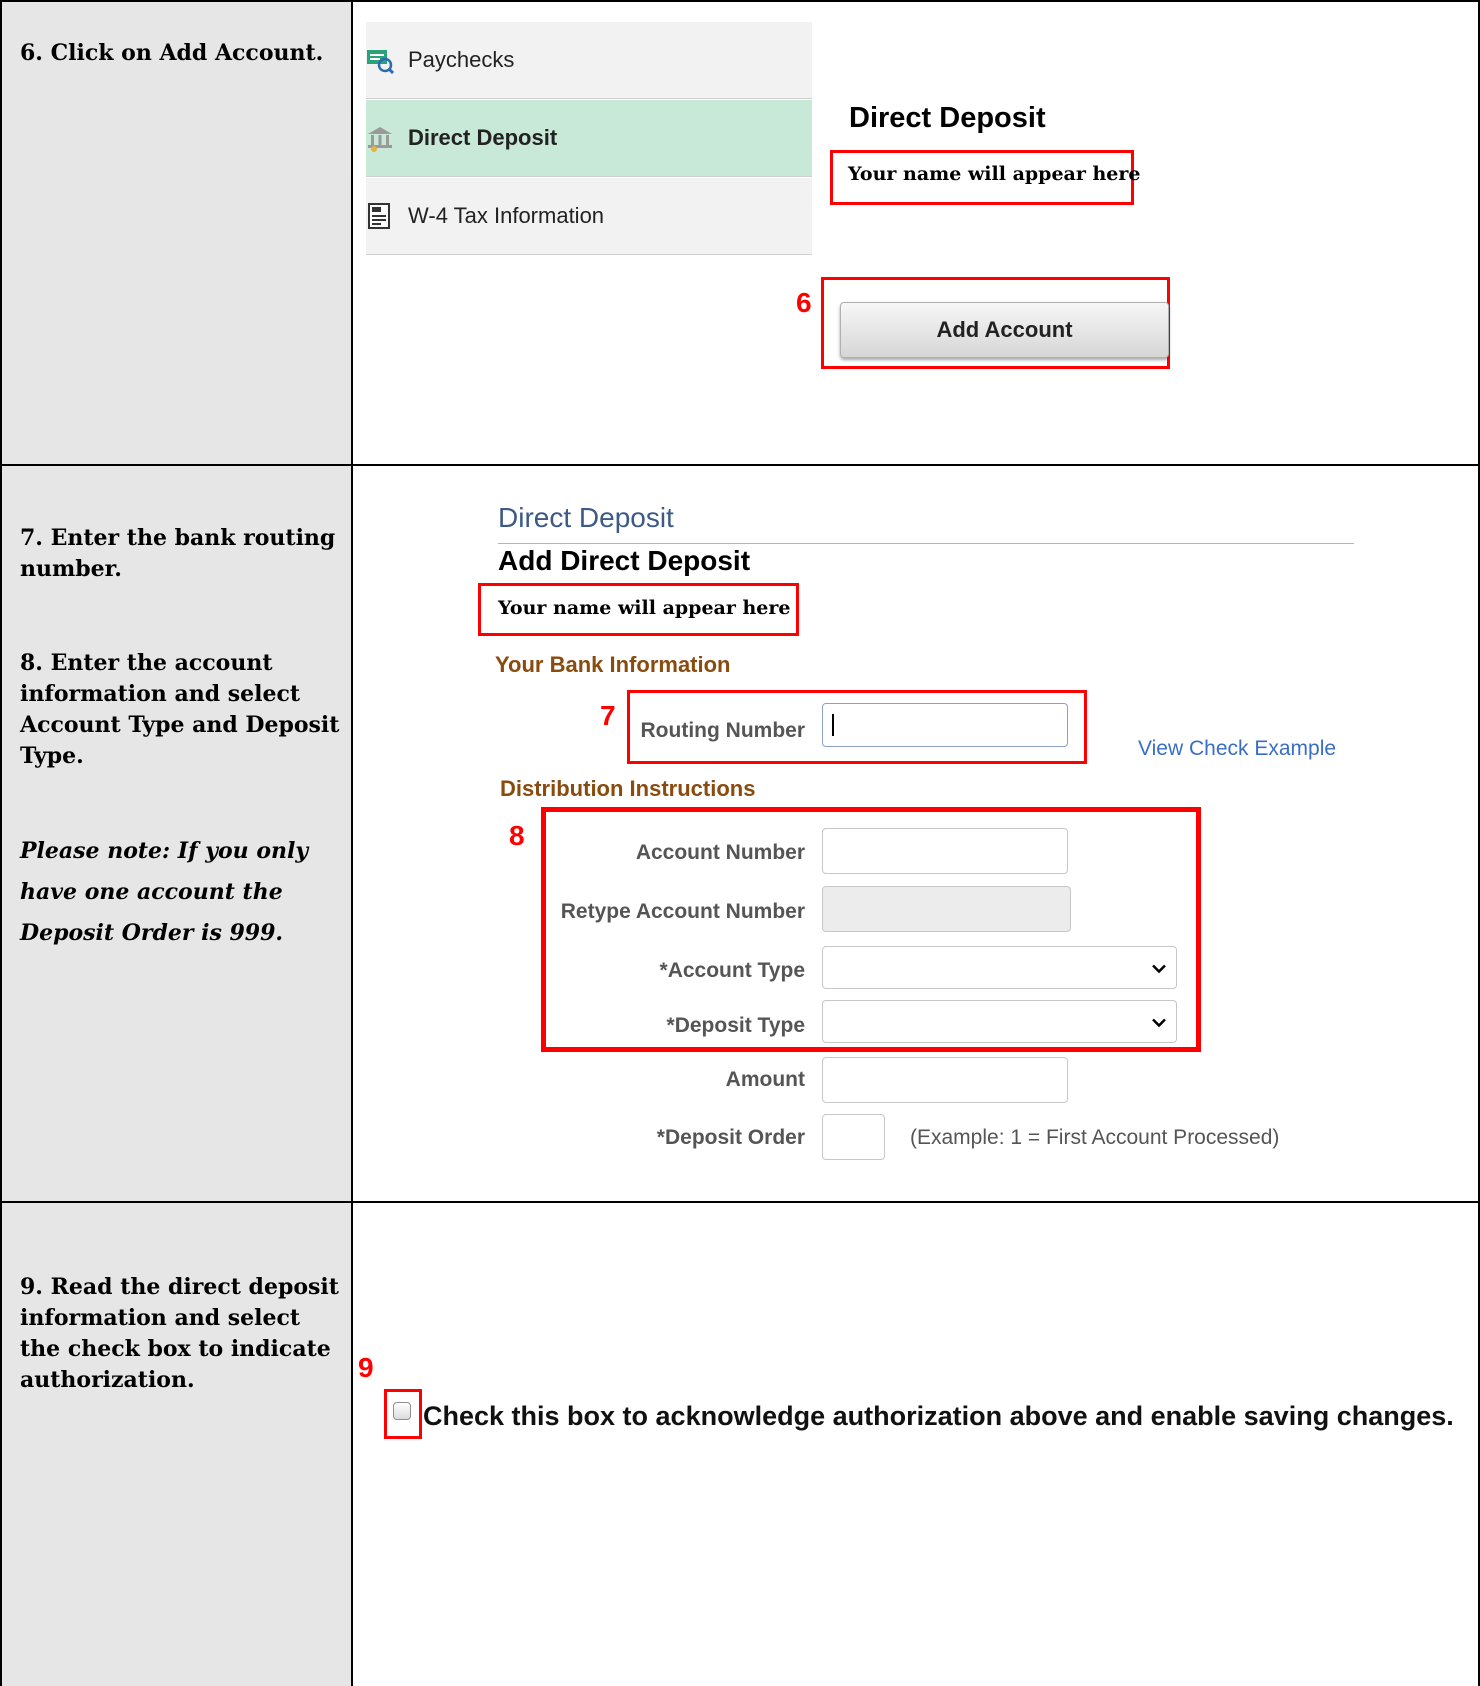  I want to click on add-account-button-label: Add Account, so click(1004, 329).